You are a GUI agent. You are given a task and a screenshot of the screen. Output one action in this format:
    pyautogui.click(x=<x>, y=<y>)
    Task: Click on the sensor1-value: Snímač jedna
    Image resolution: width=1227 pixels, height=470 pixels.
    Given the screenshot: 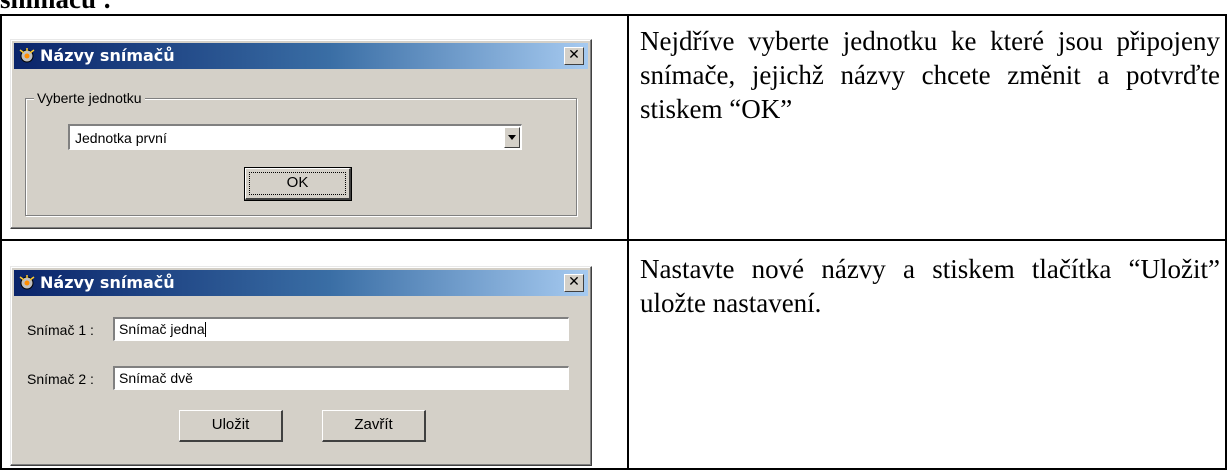 What is the action you would take?
    pyautogui.click(x=162, y=329)
    